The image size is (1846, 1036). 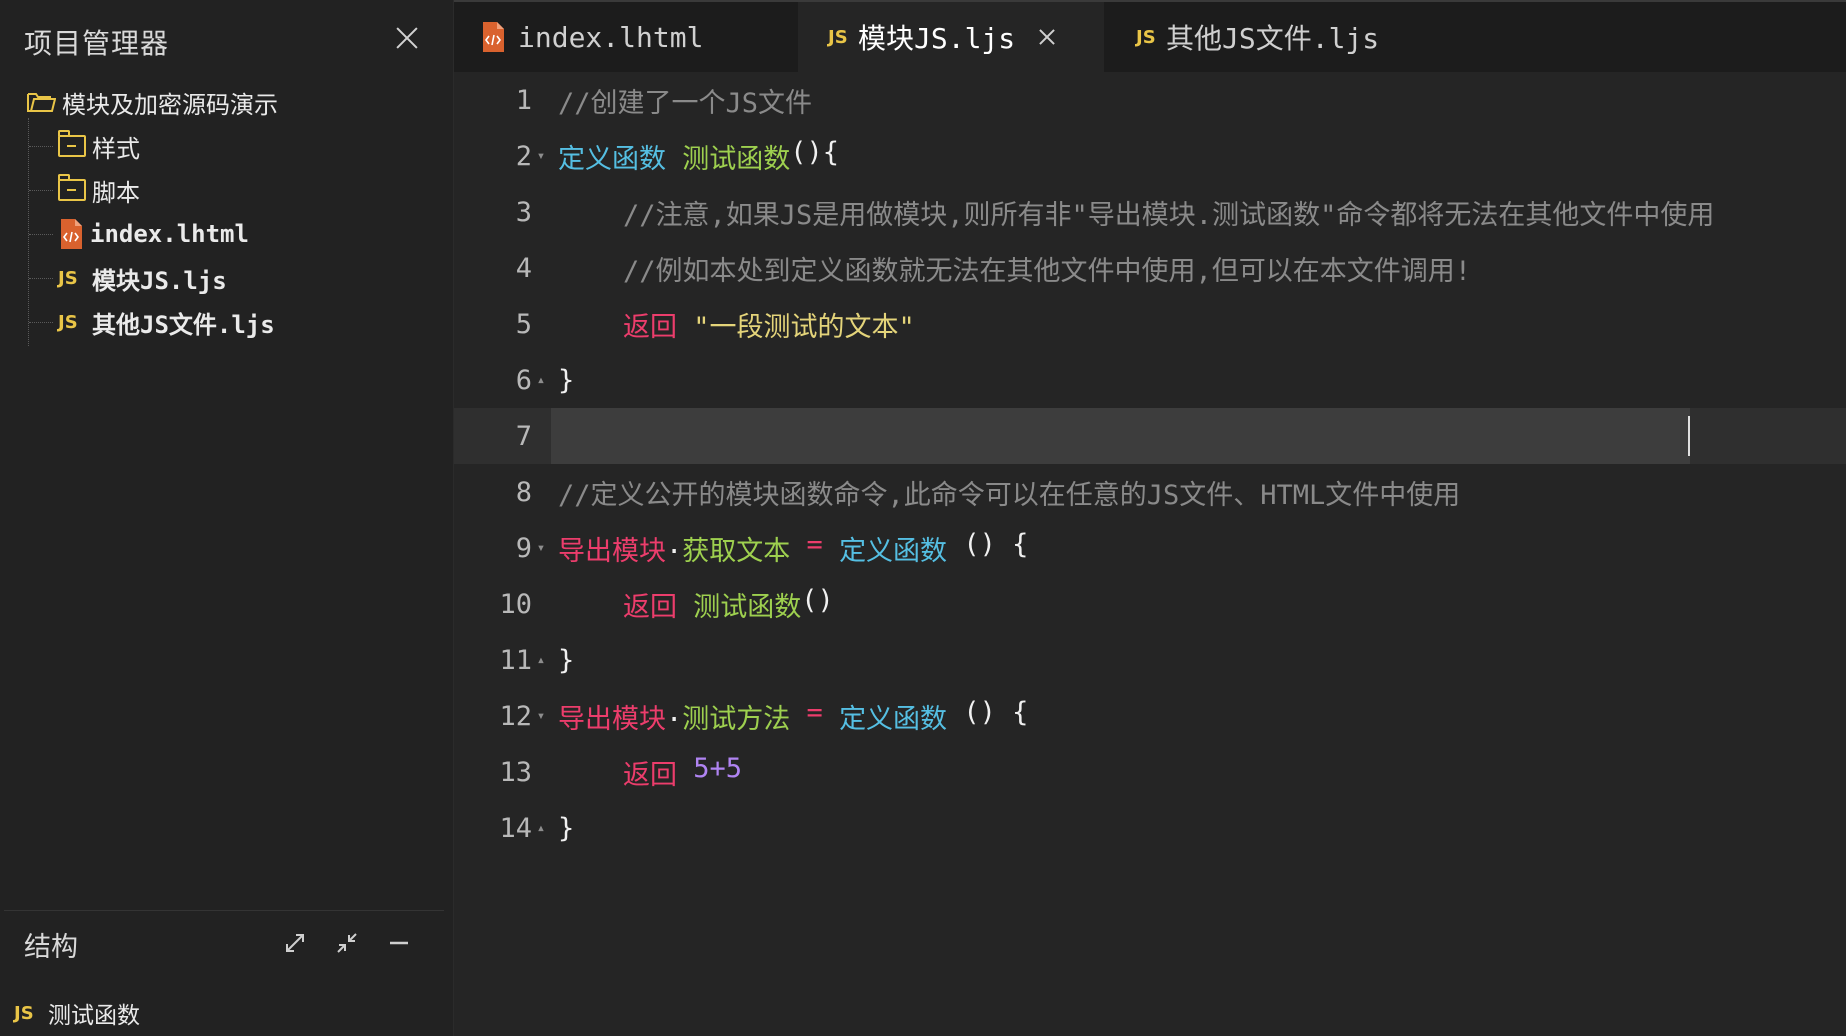 What do you see at coordinates (515, 604) in the screenshot?
I see `line-number: 10` at bounding box center [515, 604].